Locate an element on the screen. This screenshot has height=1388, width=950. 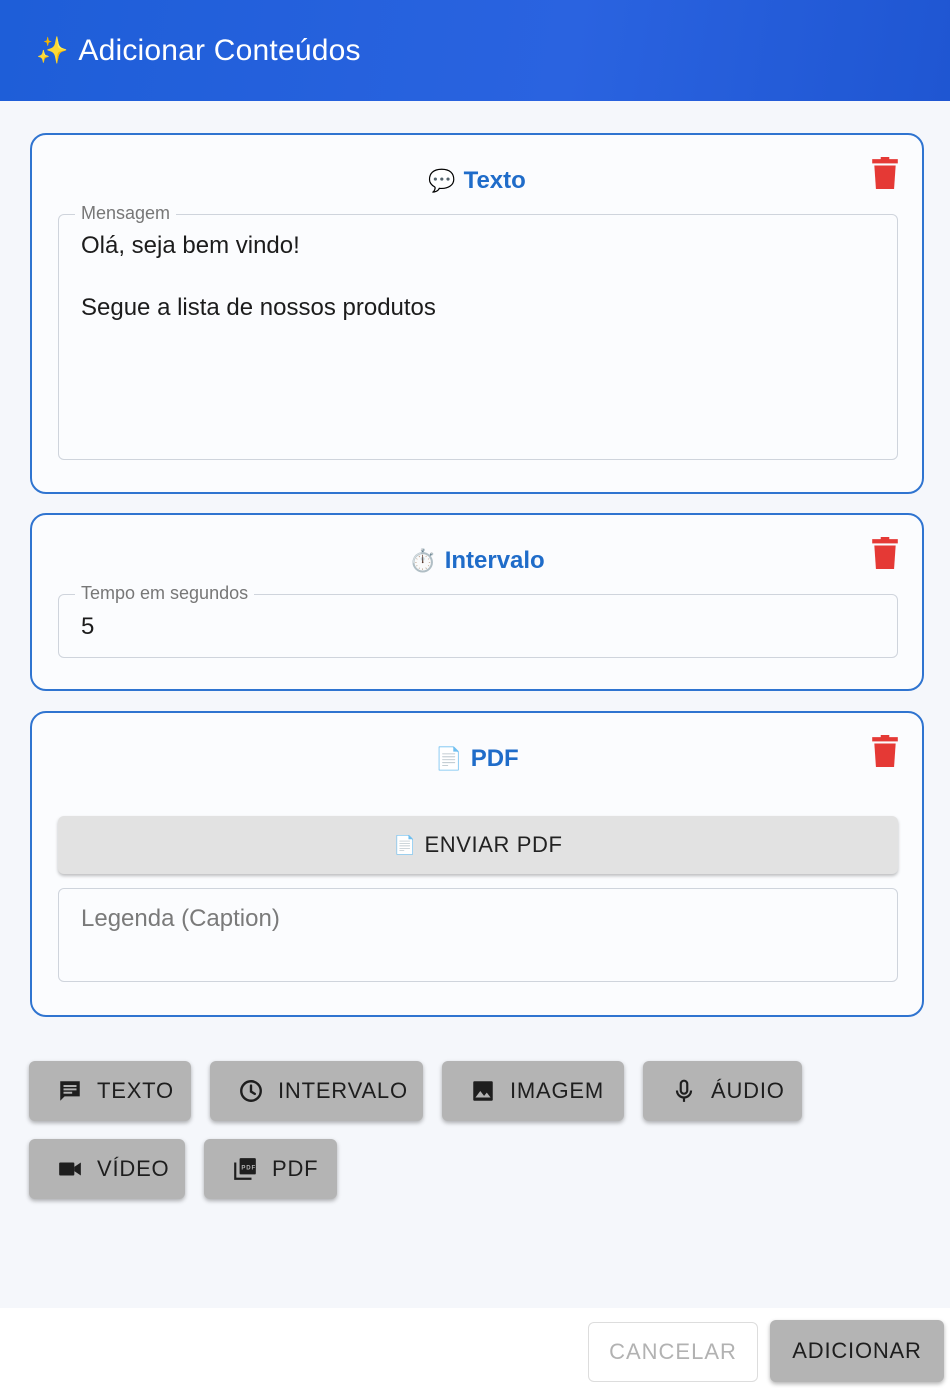
stopwatch-icon: ⏱️ is located at coordinates (423, 560).